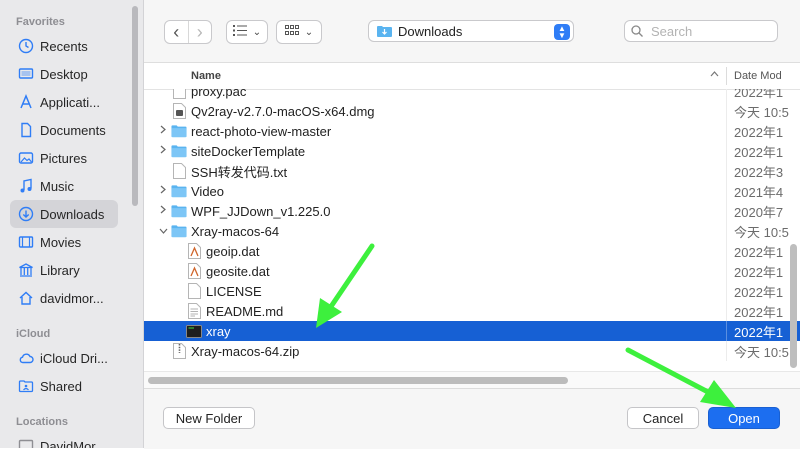 The height and width of the screenshot is (449, 800). Describe the element at coordinates (33, 334) in the screenshot. I see `icloud-section-label: iCloud` at that location.